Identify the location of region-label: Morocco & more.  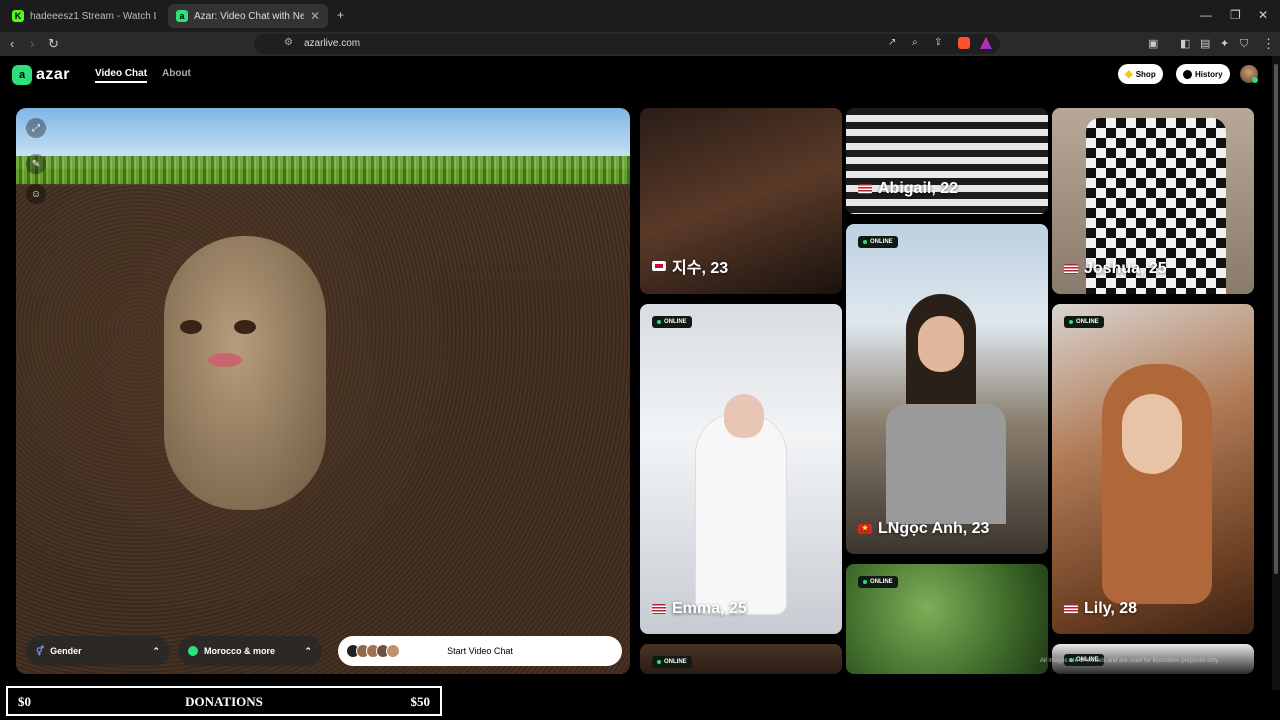
(240, 651).